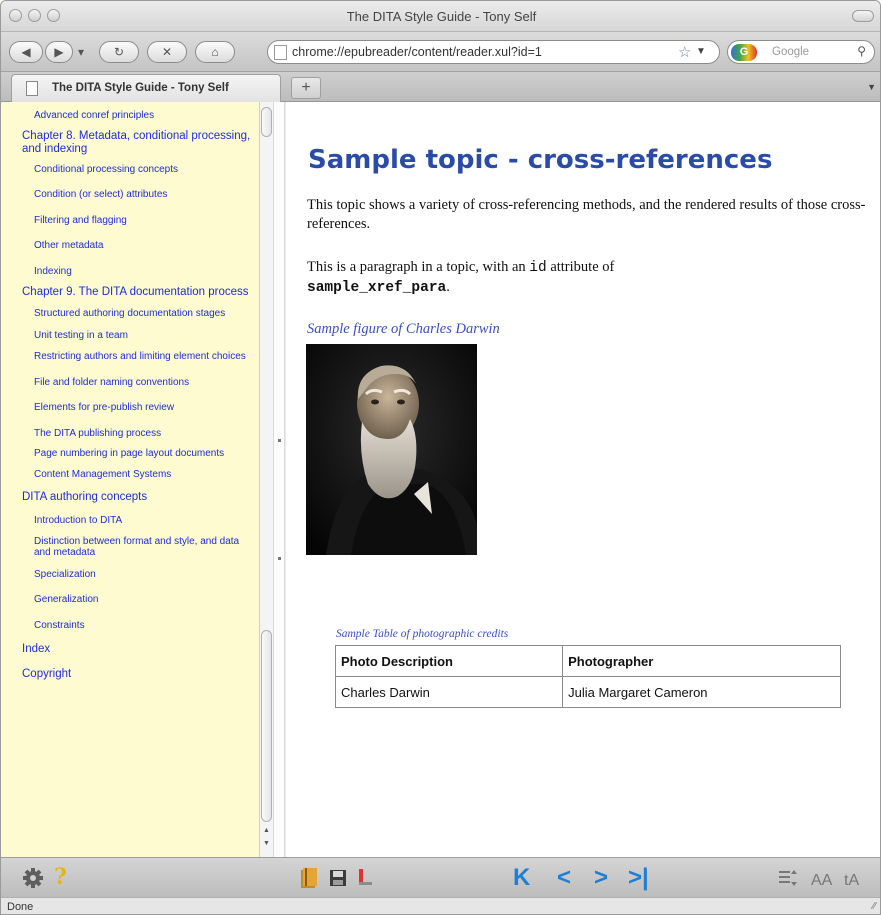  I want to click on toolbar-toggle-button, so click(863, 16).